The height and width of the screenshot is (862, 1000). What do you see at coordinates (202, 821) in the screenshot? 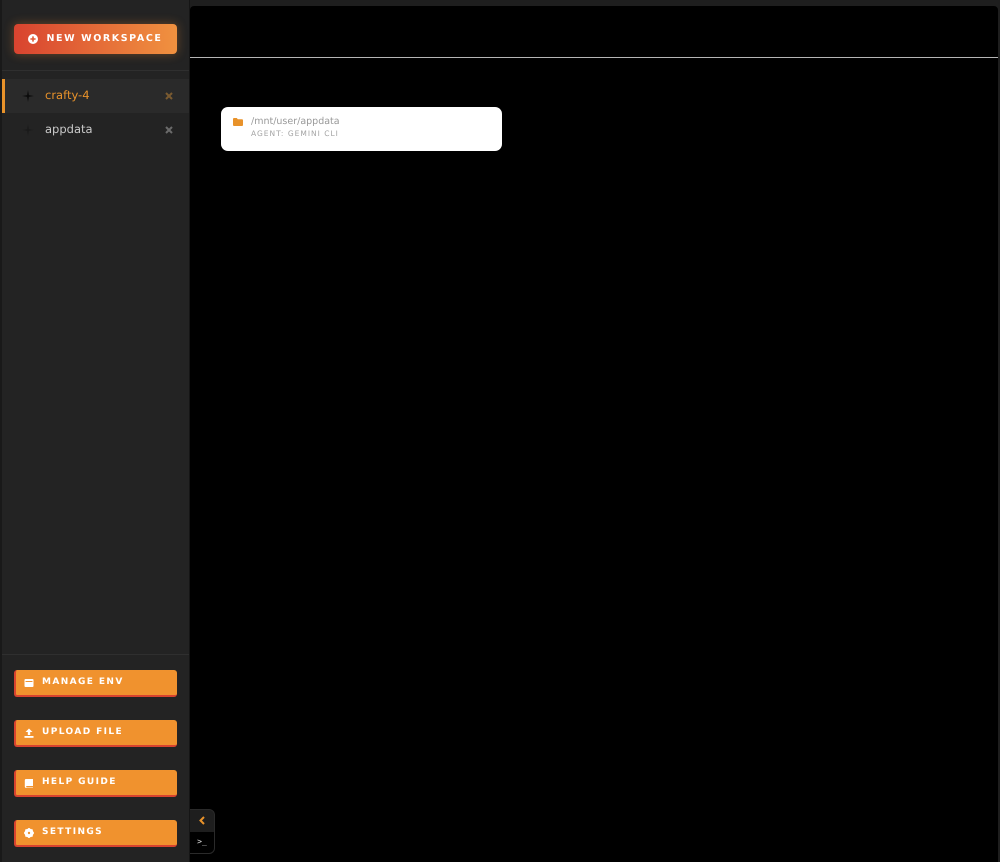
I see `chevron-left-icon` at bounding box center [202, 821].